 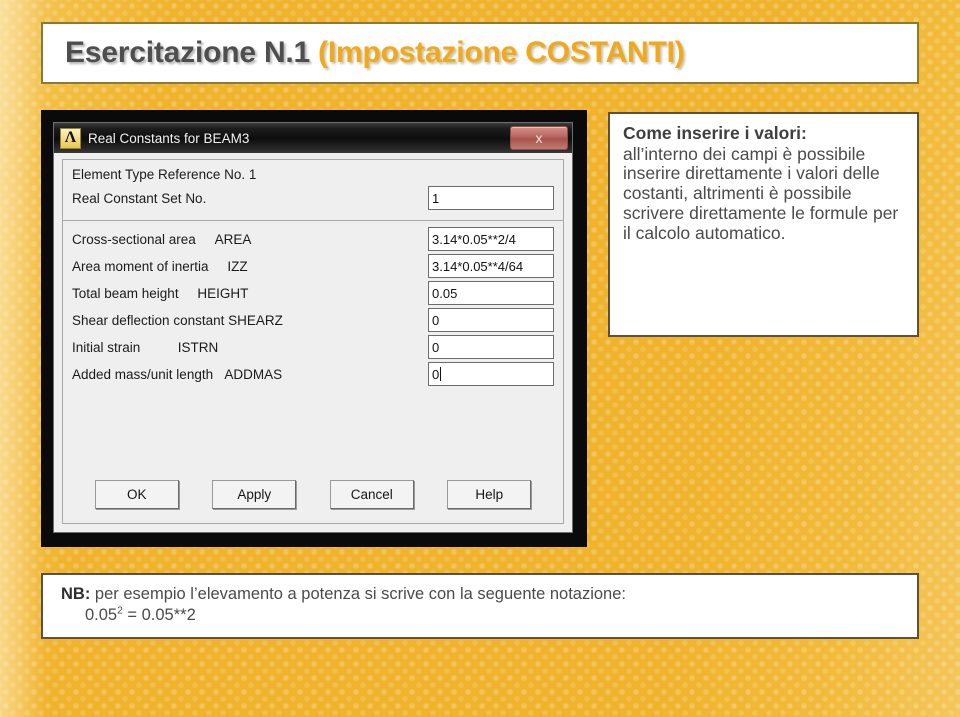 I want to click on dialog-titlebar: Λ Real Constants for BEAM3 x, so click(x=313, y=138).